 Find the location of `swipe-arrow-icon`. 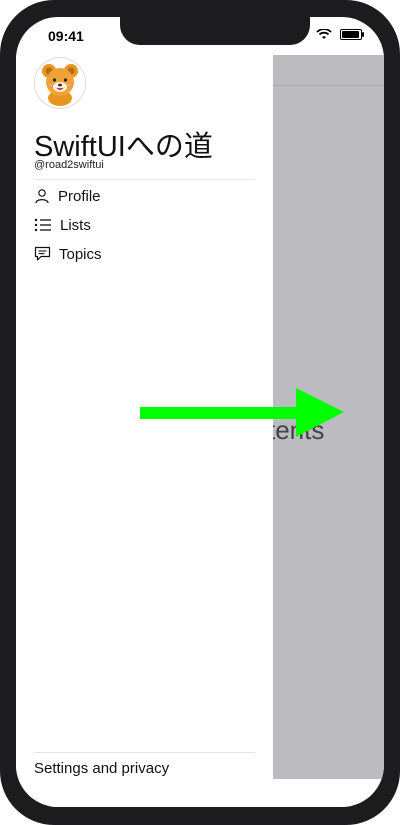

swipe-arrow-icon is located at coordinates (242, 412).